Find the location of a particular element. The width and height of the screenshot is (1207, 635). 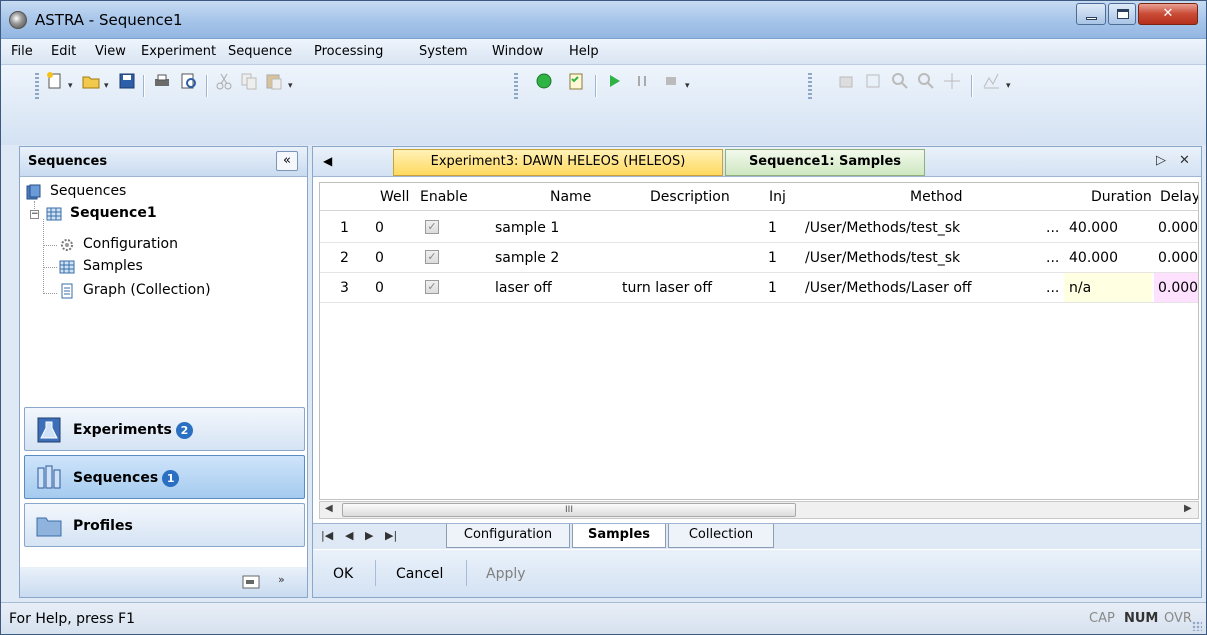

menu-file: File is located at coordinates (22, 51).